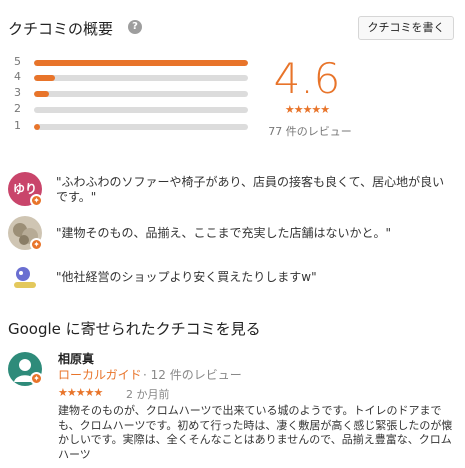  Describe the element at coordinates (100, 375) in the screenshot. I see `local-guide-label: ローカルガイド` at that location.